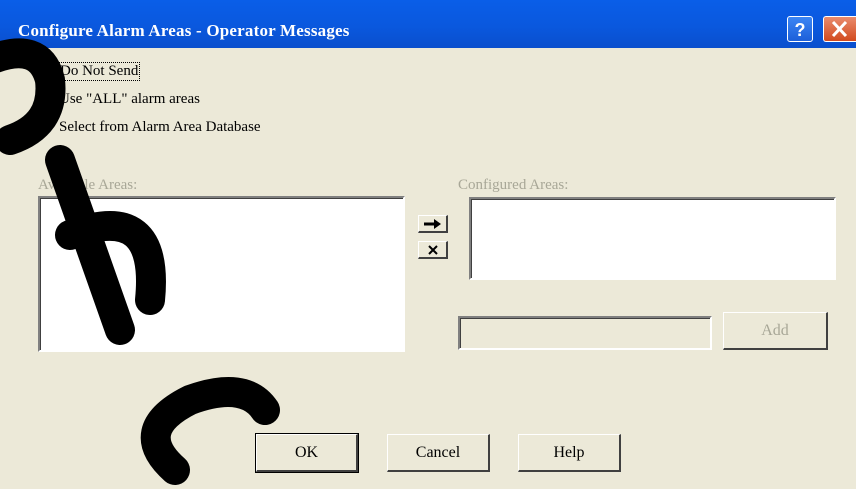 The width and height of the screenshot is (856, 489). I want to click on close-icon, so click(839, 29).